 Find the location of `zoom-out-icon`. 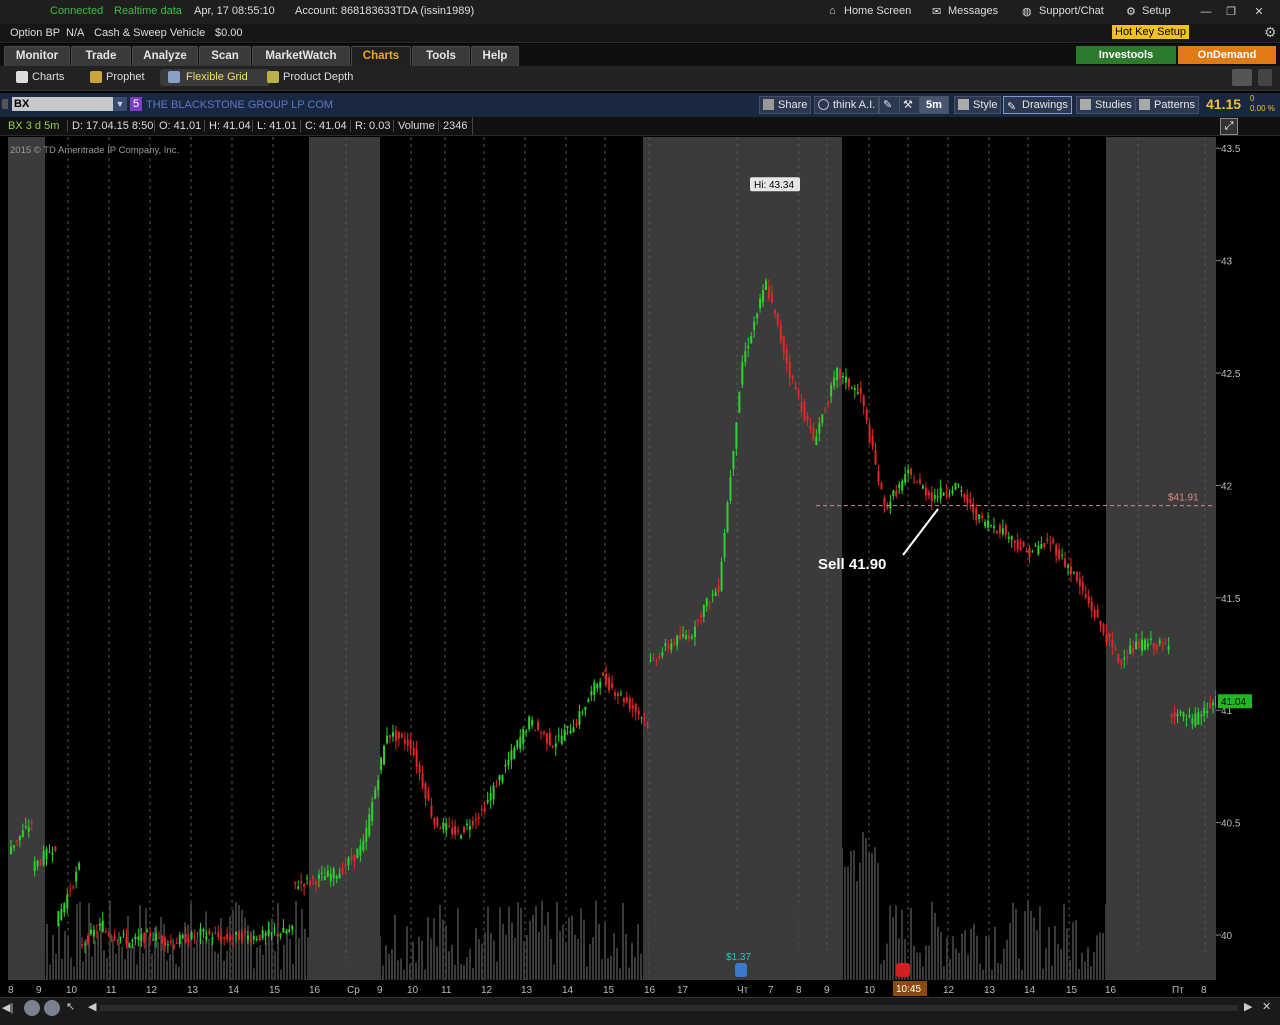

zoom-out-icon is located at coordinates (52, 1008).